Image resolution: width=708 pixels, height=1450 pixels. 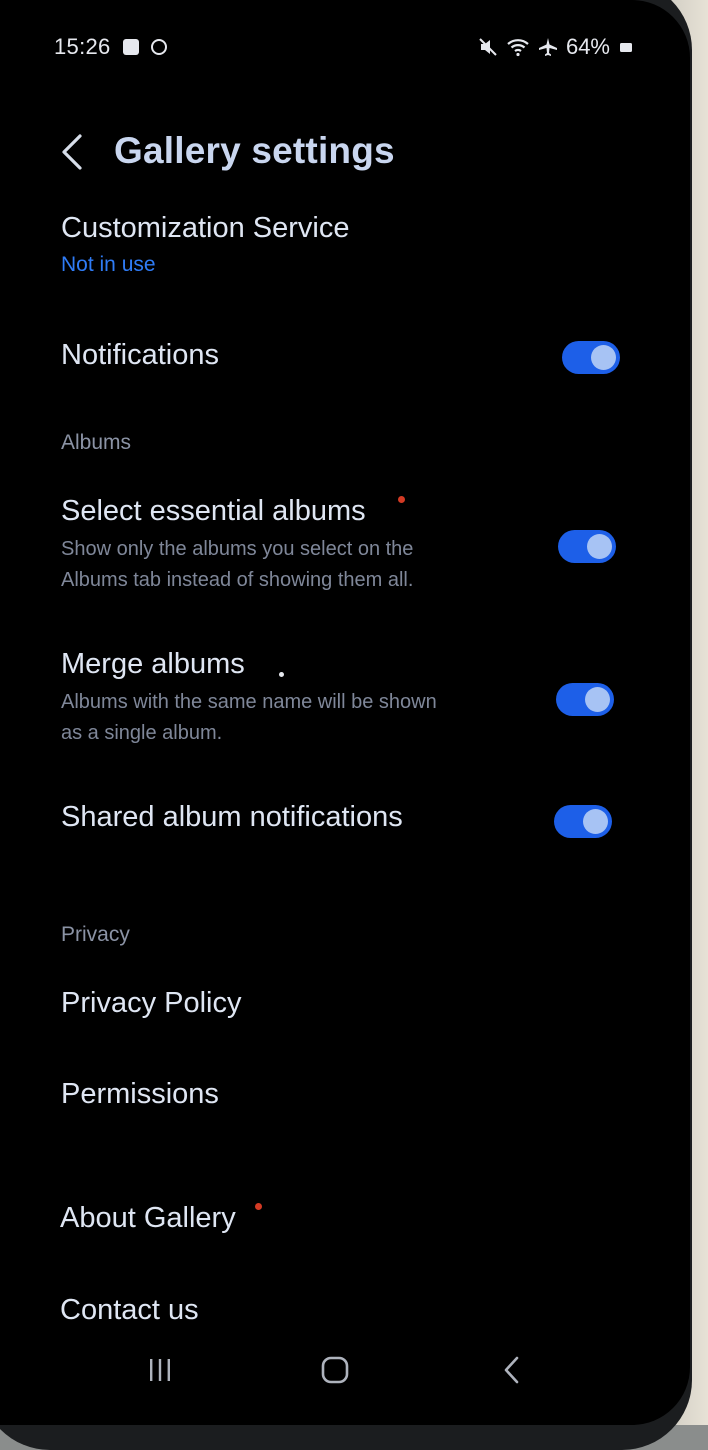 I want to click on mute-icon, so click(x=488, y=47).